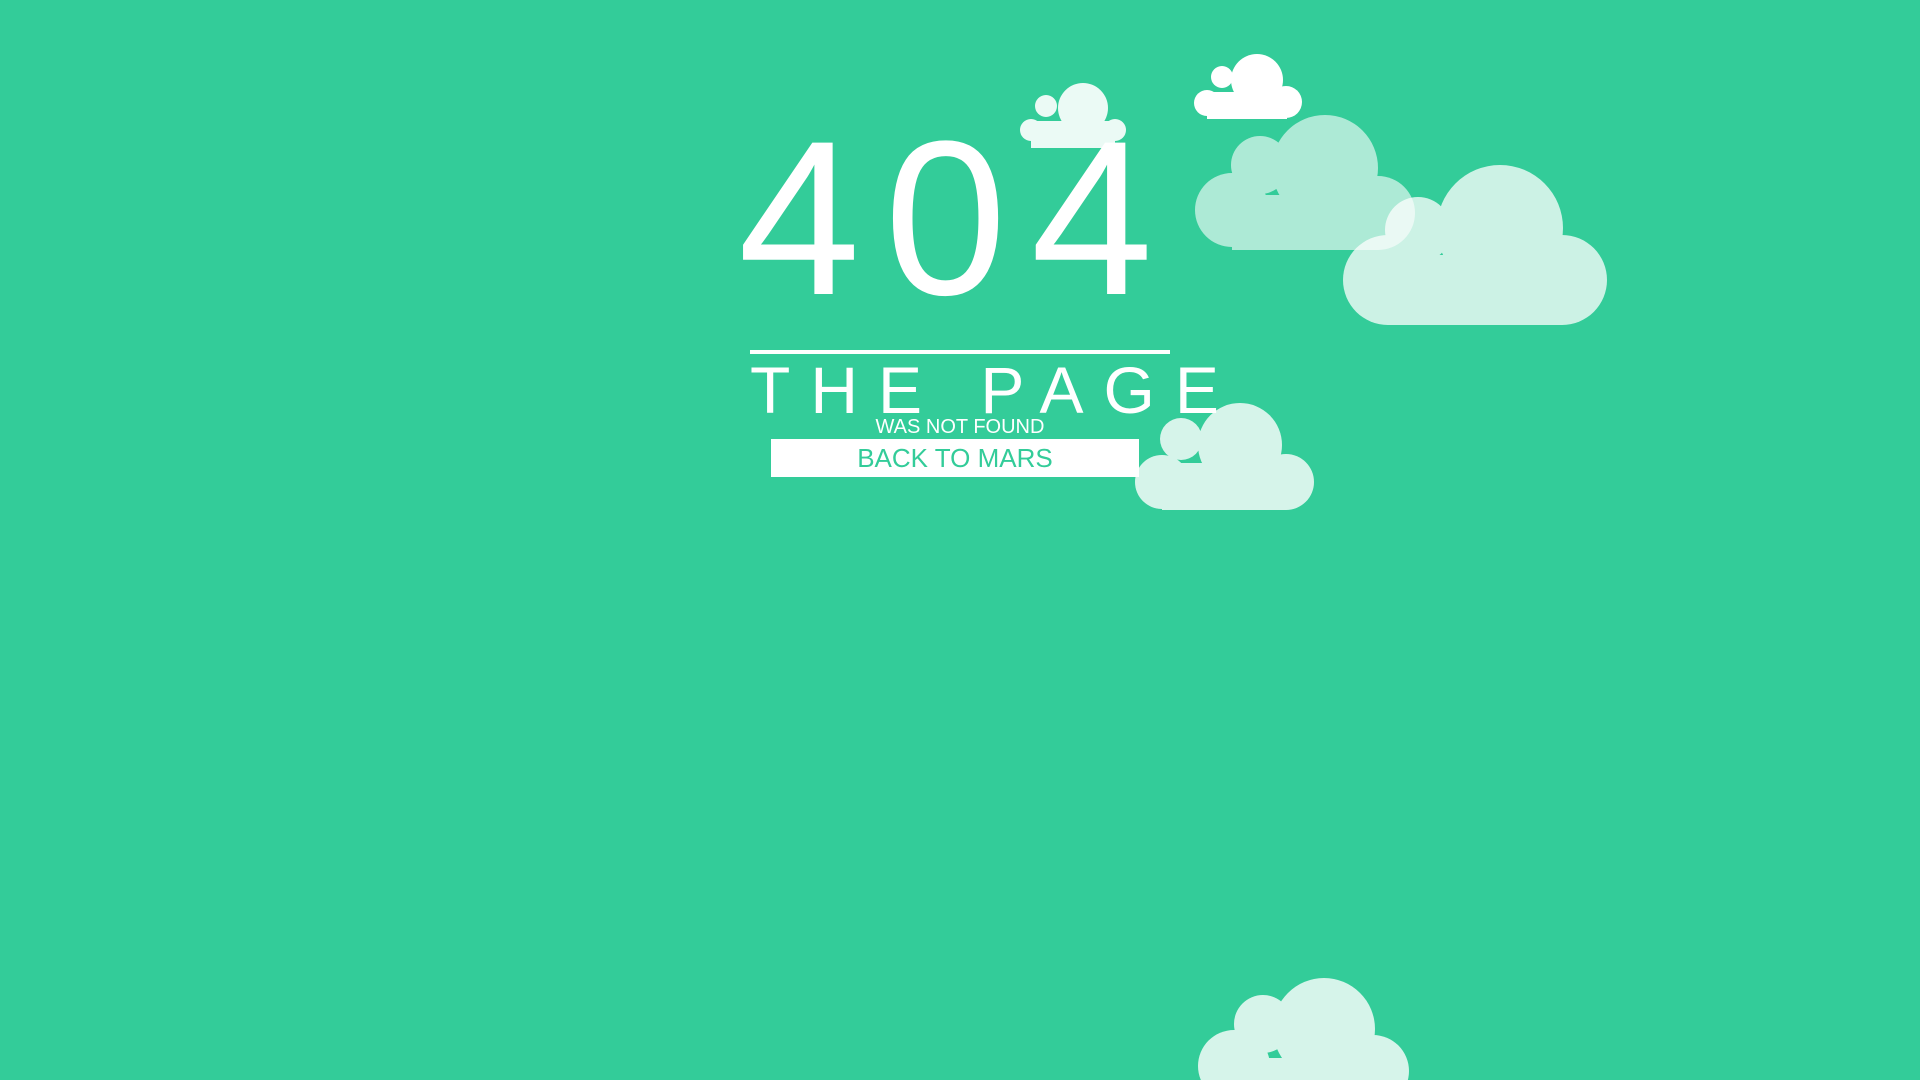 Image resolution: width=1920 pixels, height=1080 pixels. What do you see at coordinates (960, 427) in the screenshot?
I see `error-subline: WAS NOT FOUND` at bounding box center [960, 427].